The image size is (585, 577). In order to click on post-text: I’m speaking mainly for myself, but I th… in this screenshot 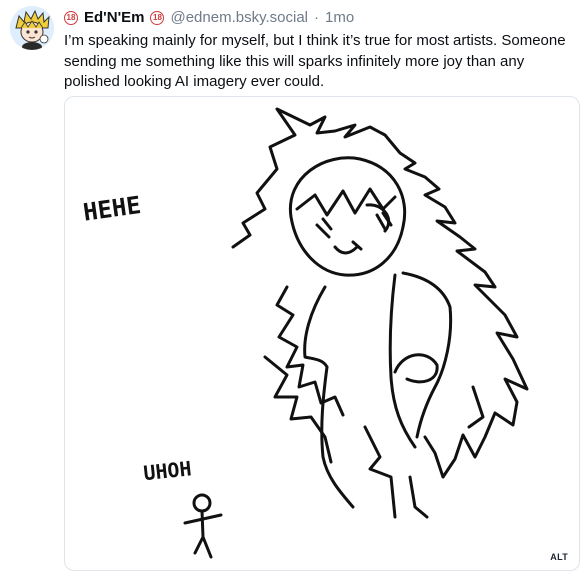, I will do `click(315, 61)`.